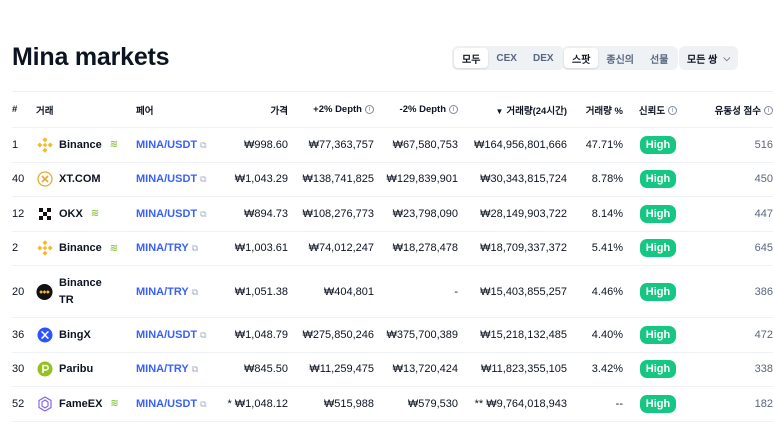 The width and height of the screenshot is (773, 435). Describe the element at coordinates (44, 213) in the screenshot. I see `okx-logo` at that location.